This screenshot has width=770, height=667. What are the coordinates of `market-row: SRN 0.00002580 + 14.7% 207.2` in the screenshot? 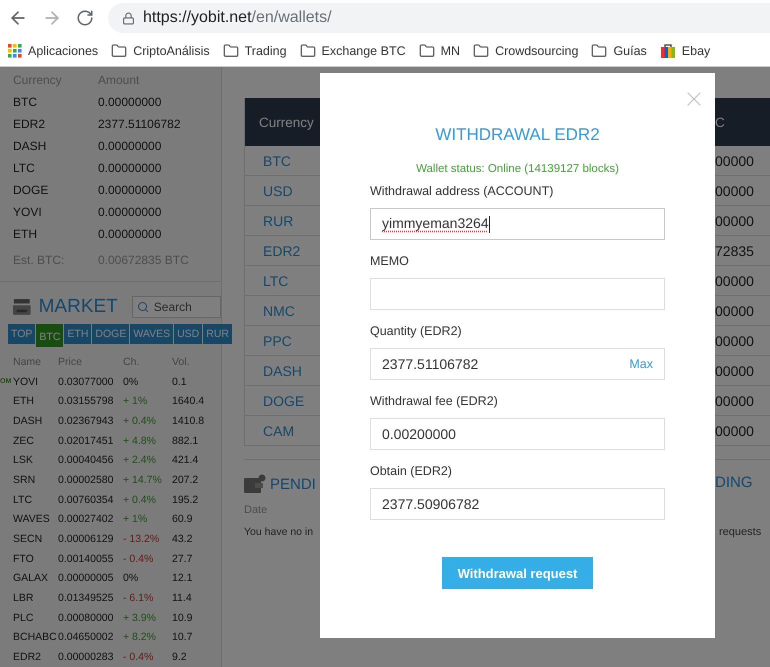 It's located at (110, 480).